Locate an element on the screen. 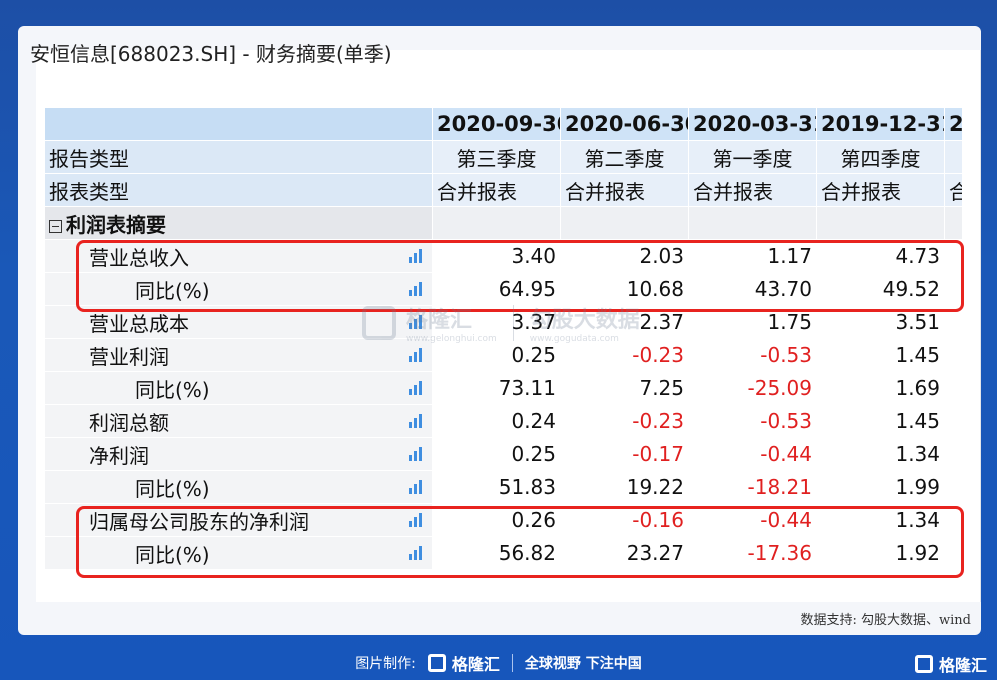 This screenshot has width=997, height=680. section-label: 利润表摘要 is located at coordinates (116, 224).